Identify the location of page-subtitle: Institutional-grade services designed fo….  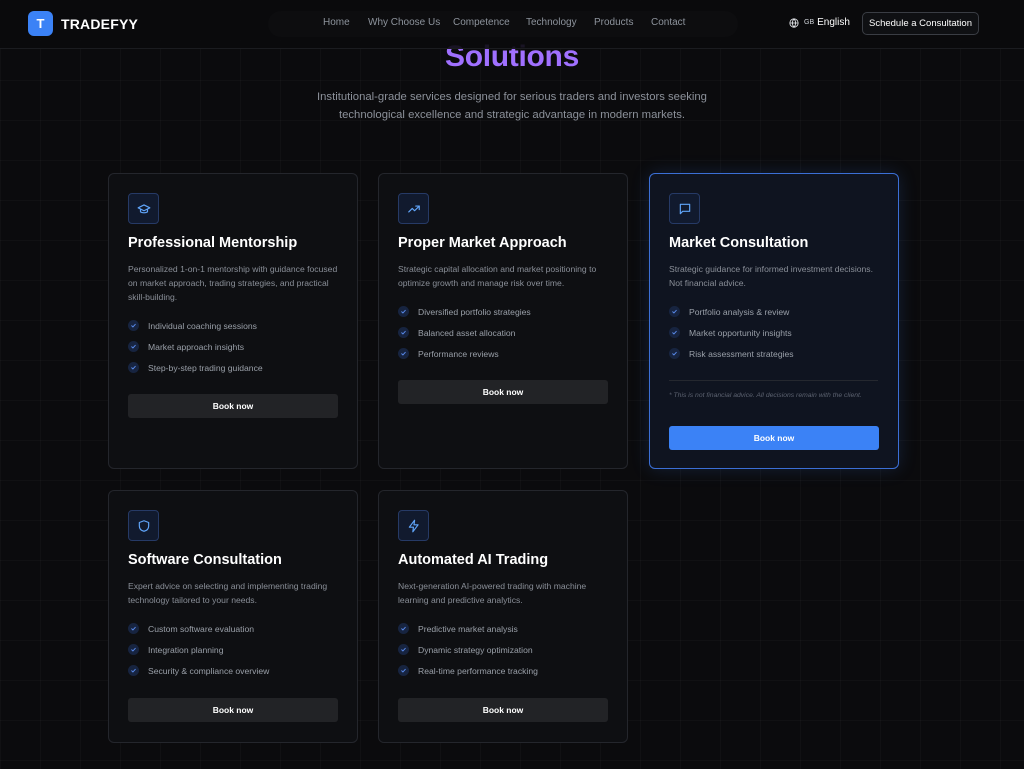
(512, 106).